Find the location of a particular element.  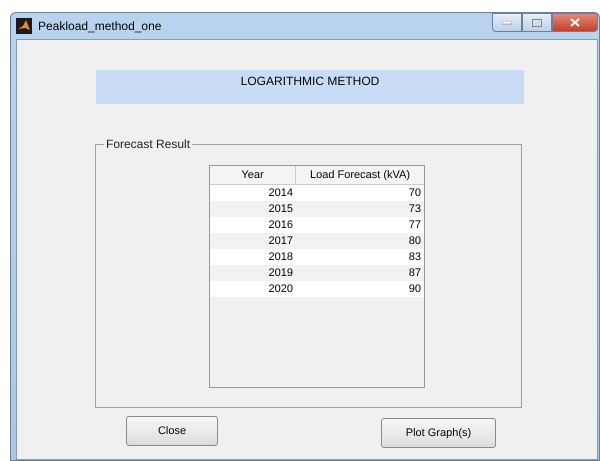

table-cell-text: 2015 is located at coordinates (281, 209).